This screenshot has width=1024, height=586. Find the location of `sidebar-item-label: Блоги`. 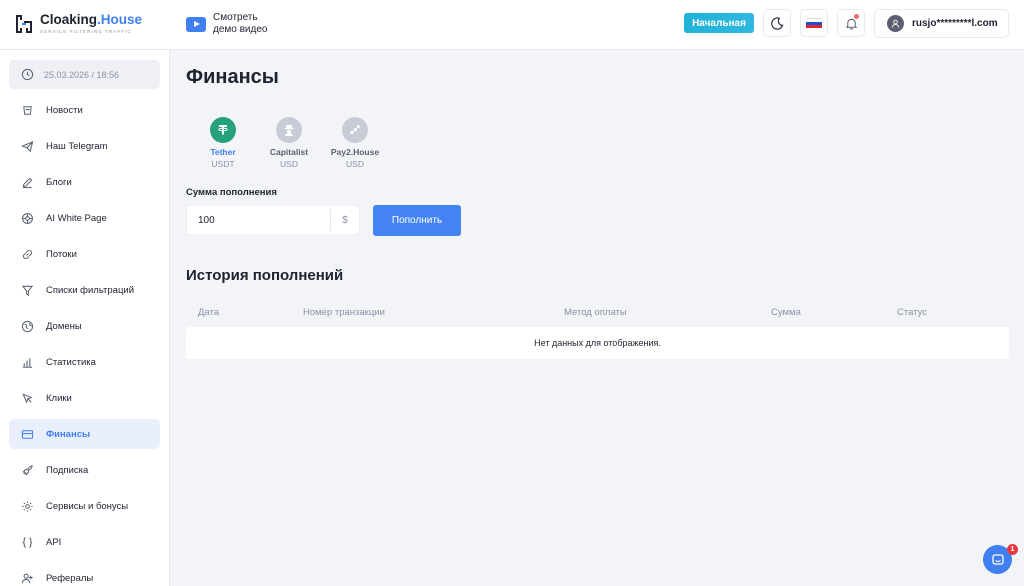

sidebar-item-label: Блоги is located at coordinates (59, 182).